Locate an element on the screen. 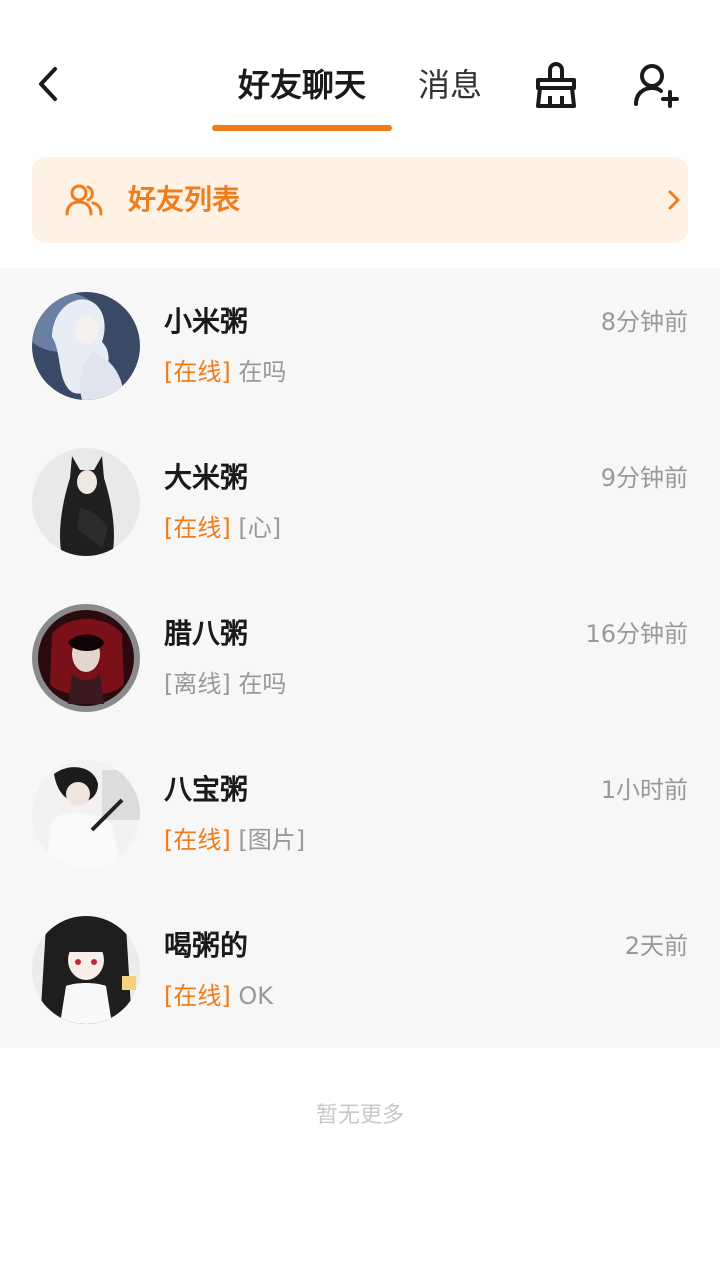 The width and height of the screenshot is (720, 1280). chat-item: 腊八粥 16分钟前 [离线] 在吗 is located at coordinates (360, 658).